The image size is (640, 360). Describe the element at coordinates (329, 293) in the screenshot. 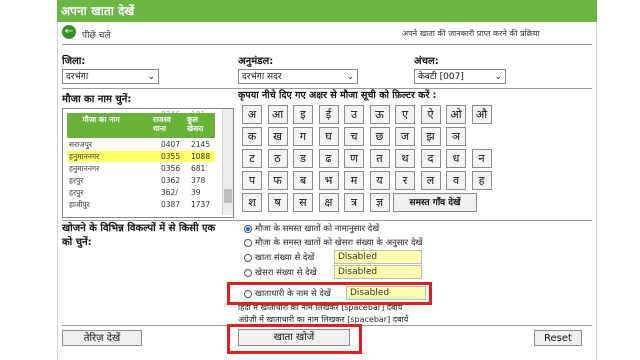

I see `highlight-name-option` at that location.